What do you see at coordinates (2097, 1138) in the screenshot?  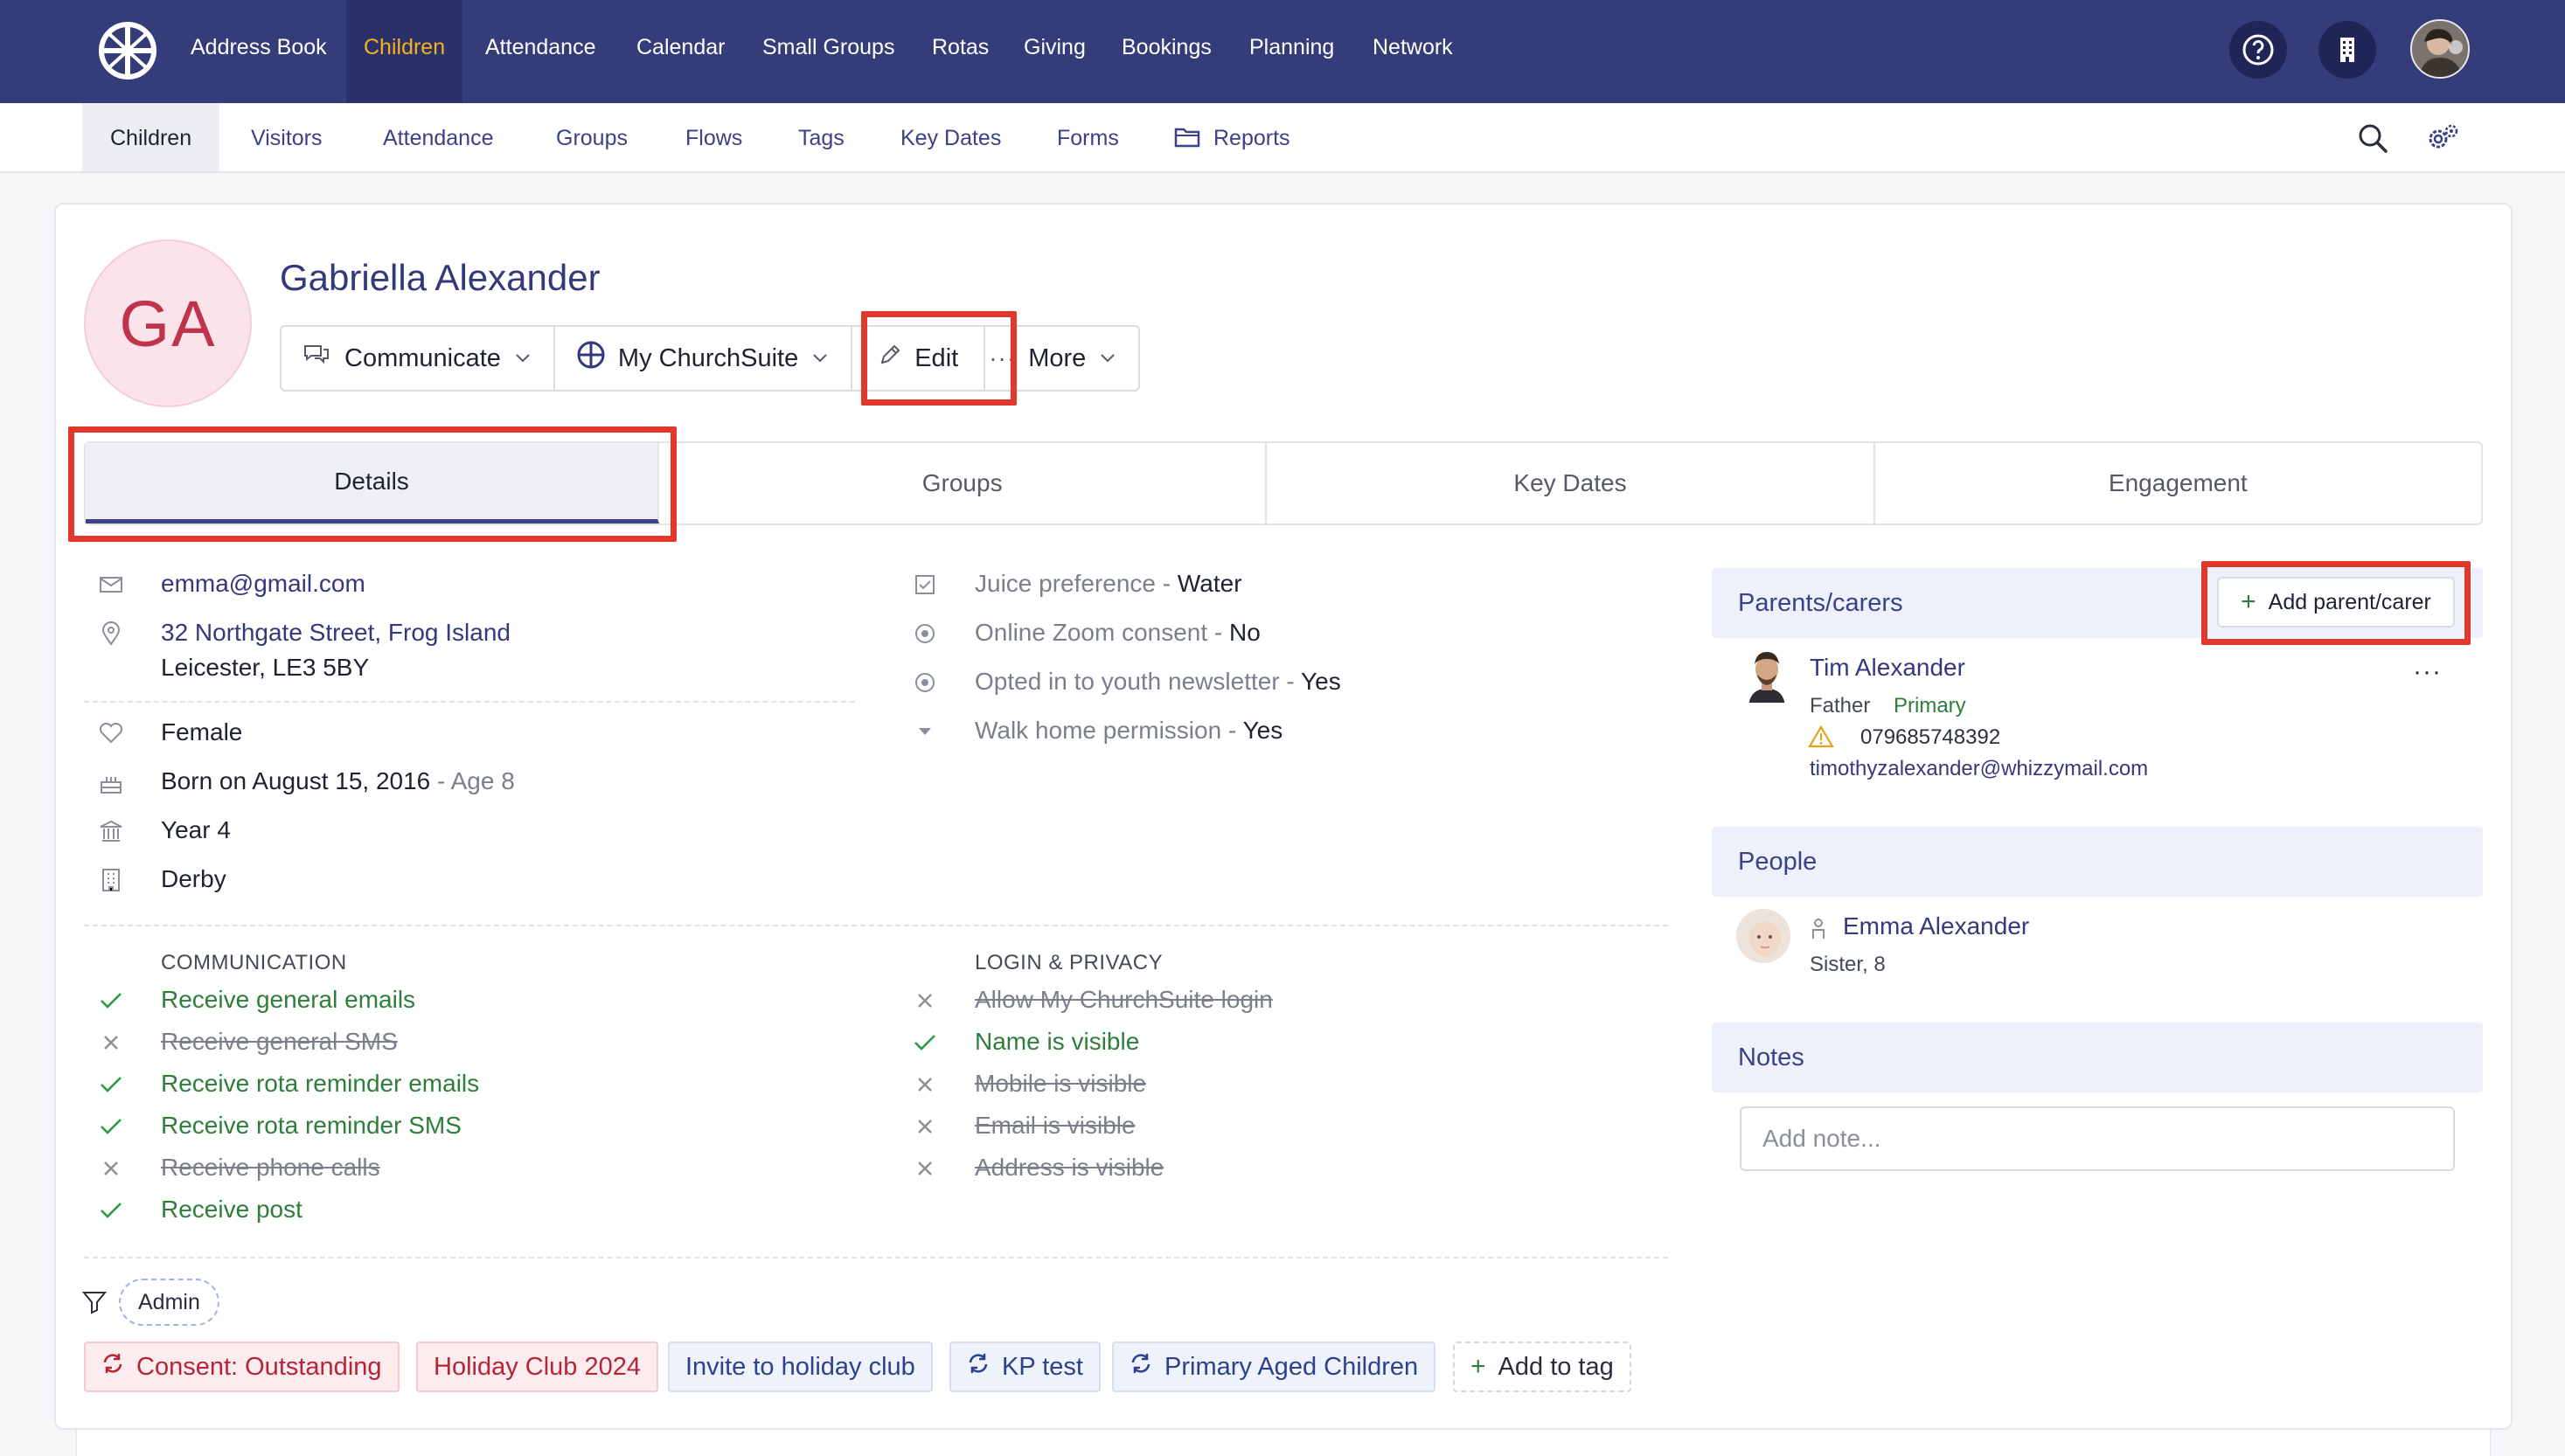 I see `note-input` at bounding box center [2097, 1138].